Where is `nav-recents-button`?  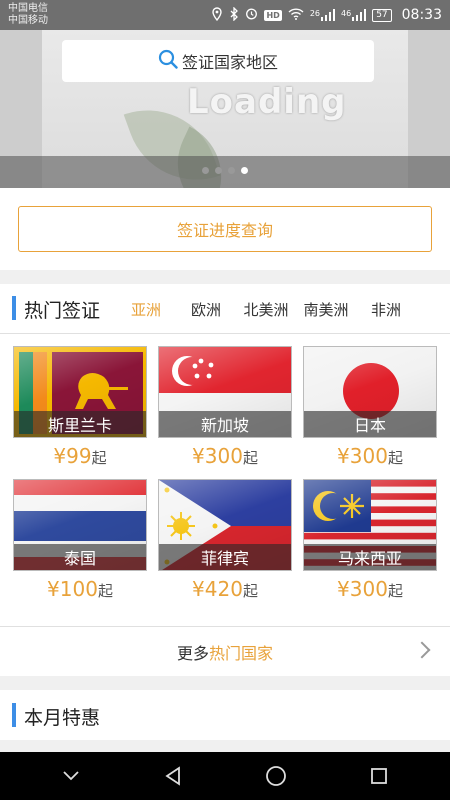
nav-recents-button is located at coordinates (379, 776).